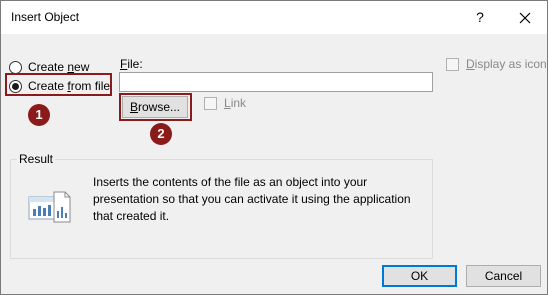 The width and height of the screenshot is (548, 295). I want to click on radio-create-new: Create new, so click(49, 67).